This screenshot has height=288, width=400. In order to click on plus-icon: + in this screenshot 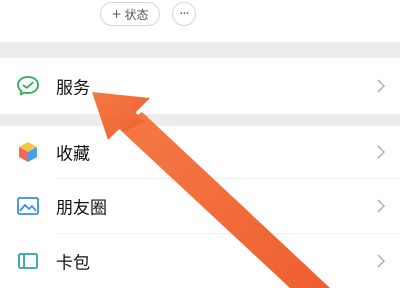, I will do `click(116, 14)`.